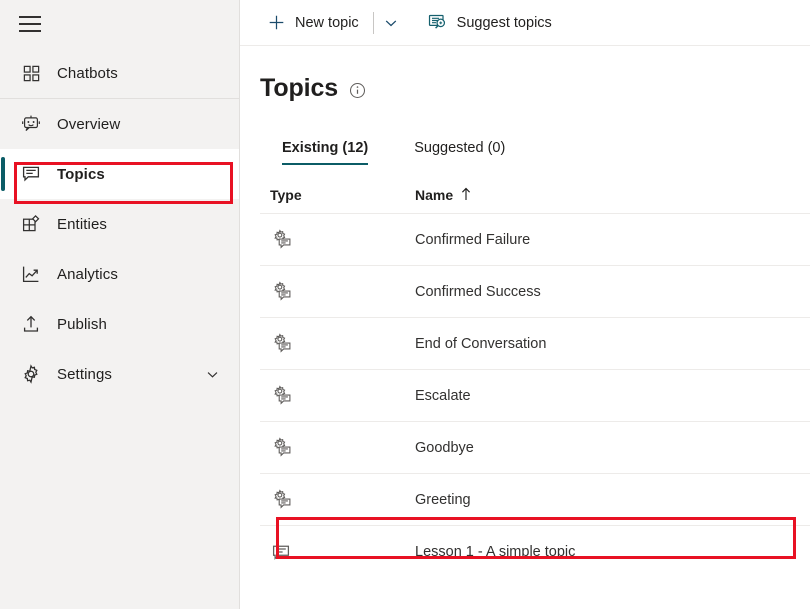  Describe the element at coordinates (87, 274) in the screenshot. I see `sidebar-item-label: Analytics` at that location.